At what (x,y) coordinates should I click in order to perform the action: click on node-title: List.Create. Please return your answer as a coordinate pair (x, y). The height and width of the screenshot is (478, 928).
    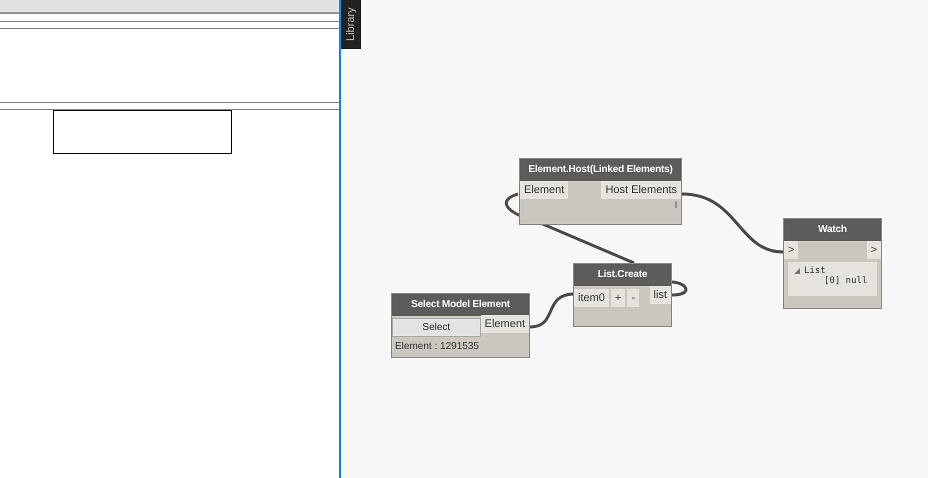
    Looking at the image, I should click on (622, 275).